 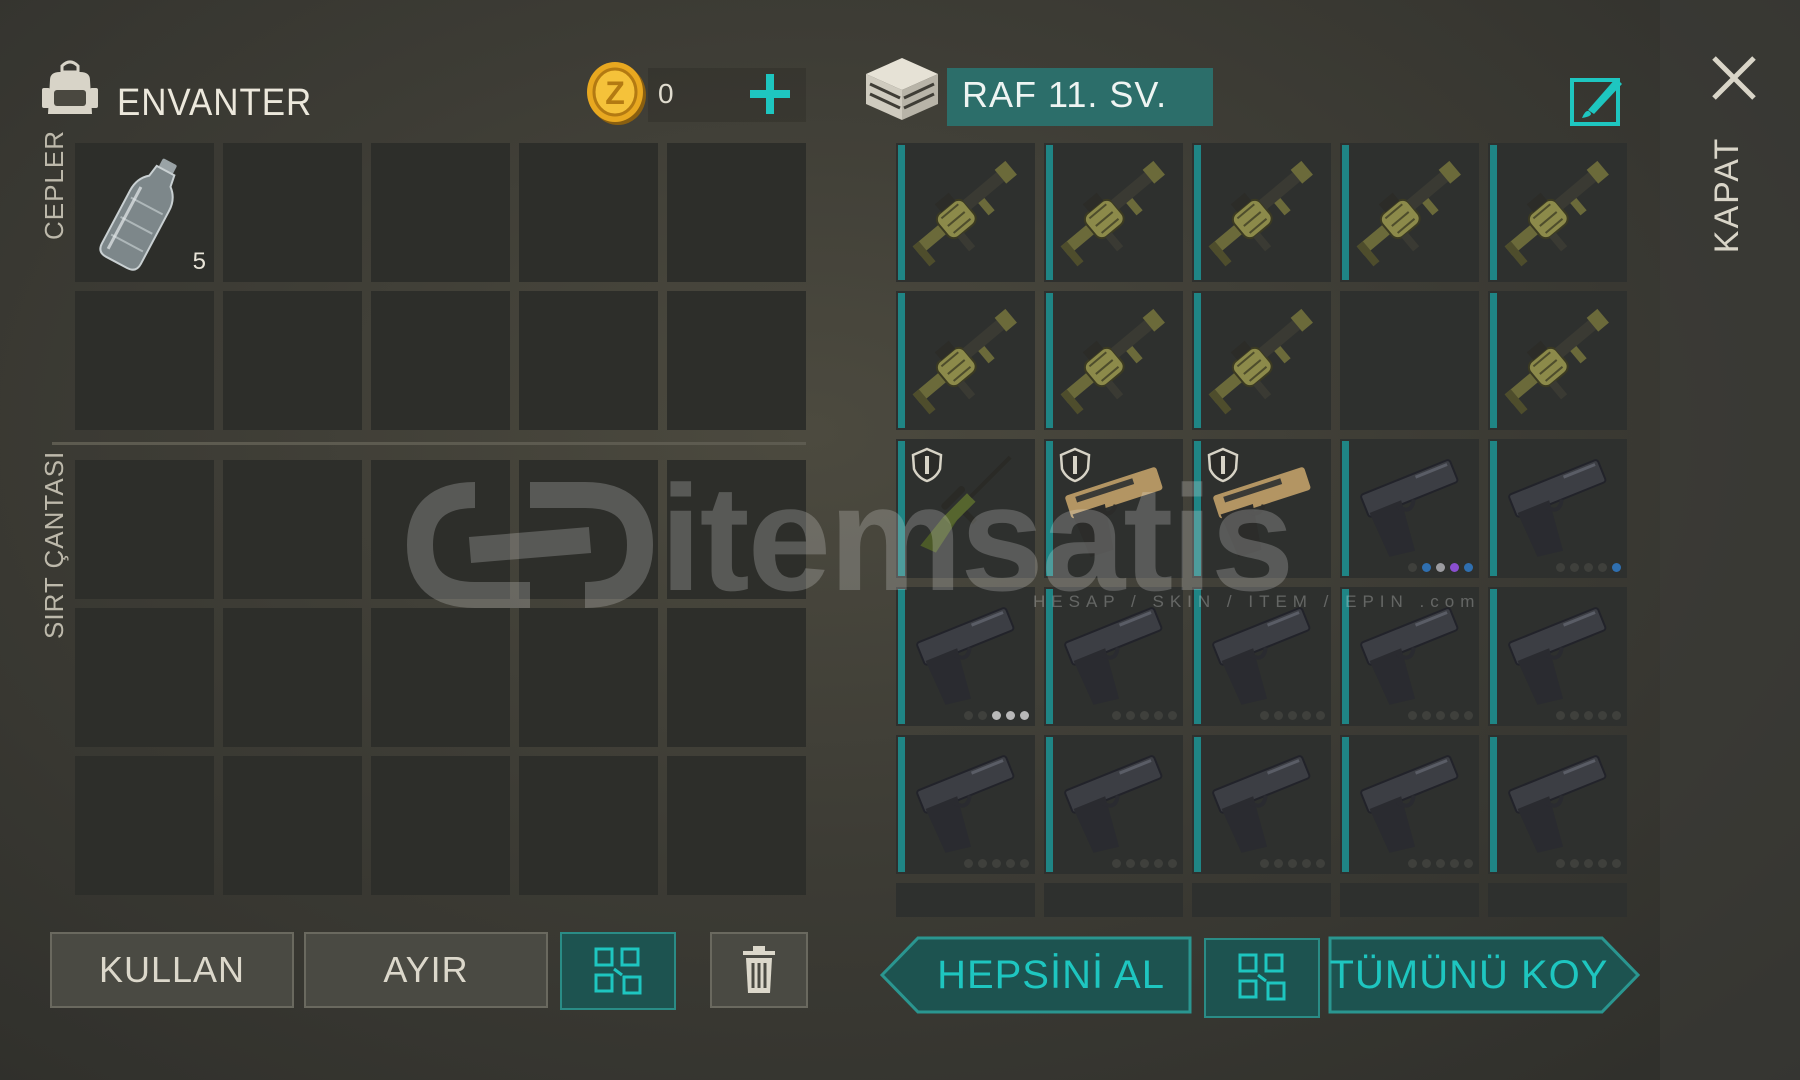 I want to click on sort-inventory-button, so click(x=618, y=971).